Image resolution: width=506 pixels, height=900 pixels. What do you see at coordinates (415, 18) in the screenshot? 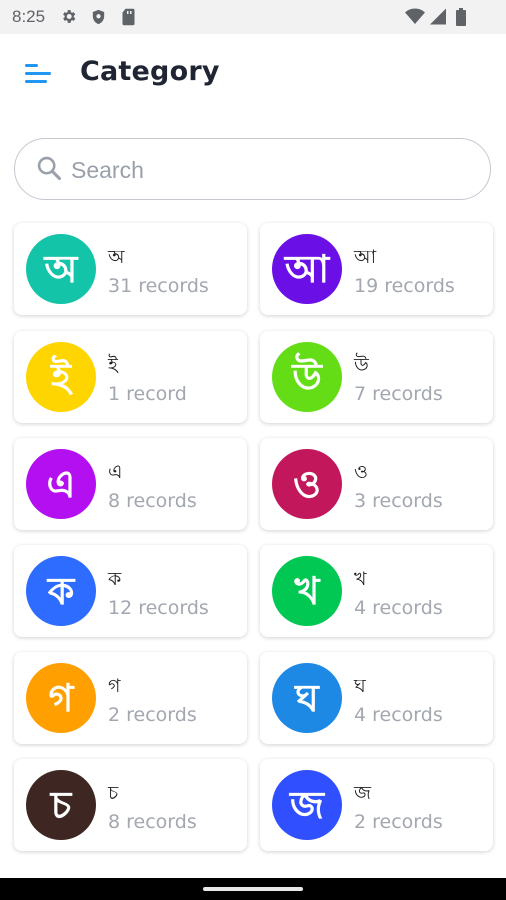
I see `wifi-icon` at bounding box center [415, 18].